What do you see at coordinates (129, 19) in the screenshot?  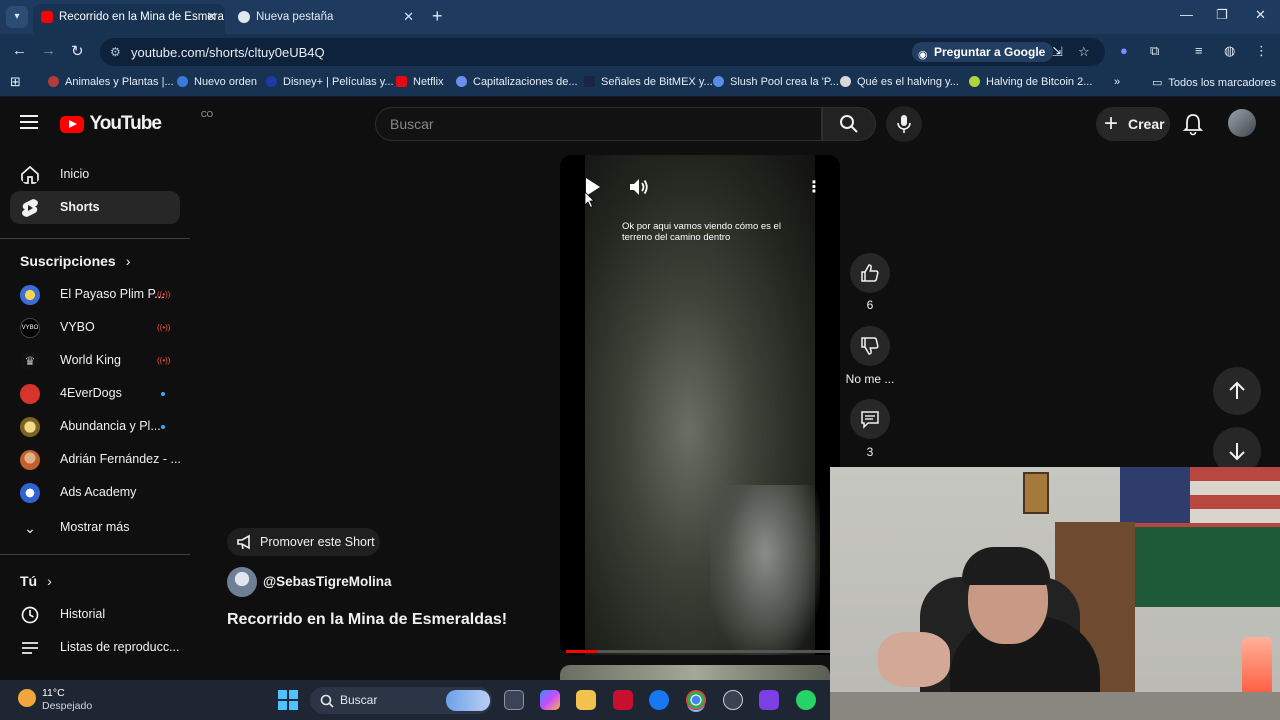 I see `tab-youtube-short: Recorrido en la Mina de Esmera ✕` at bounding box center [129, 19].